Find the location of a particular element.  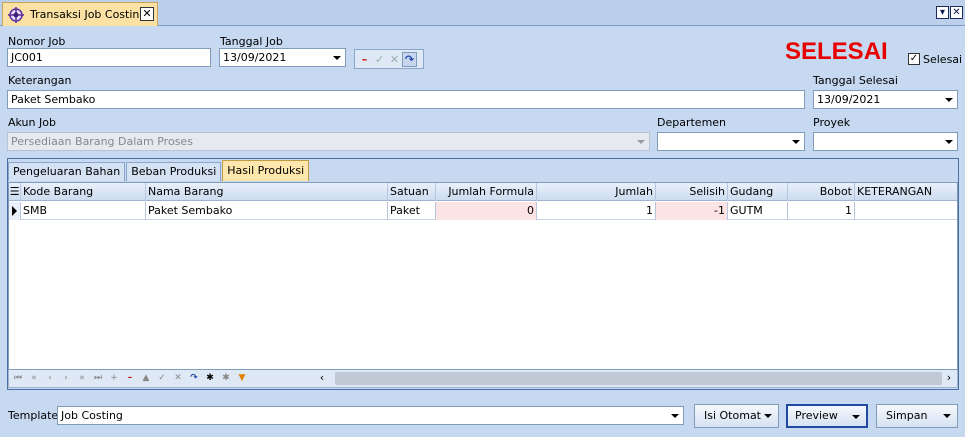

simpan-label: Simpan is located at coordinates (907, 415).